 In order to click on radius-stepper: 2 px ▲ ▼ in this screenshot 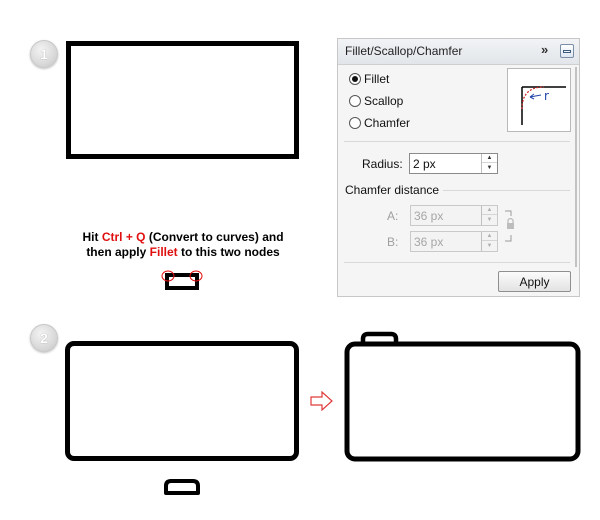, I will do `click(453, 163)`.